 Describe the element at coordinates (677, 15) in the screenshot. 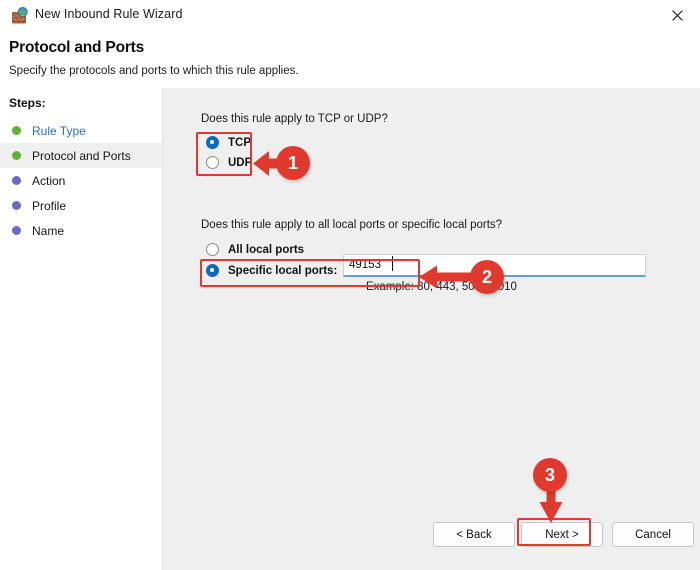

I see `close-icon` at that location.